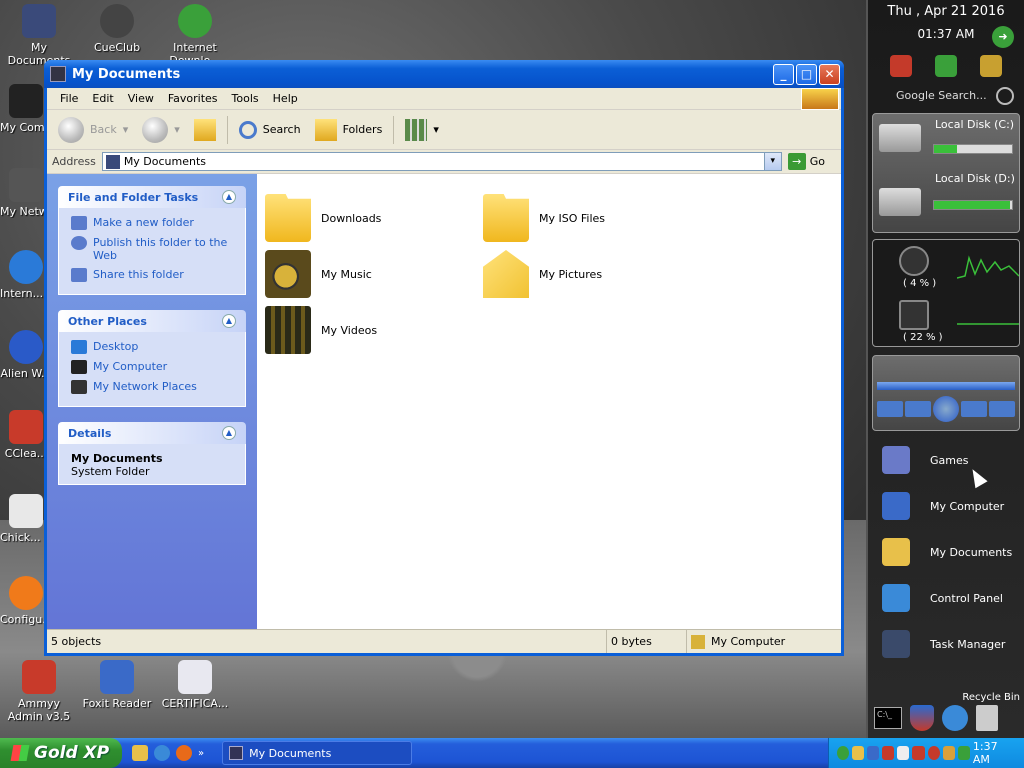  I want to click on computer-icon, so click(26, 101).